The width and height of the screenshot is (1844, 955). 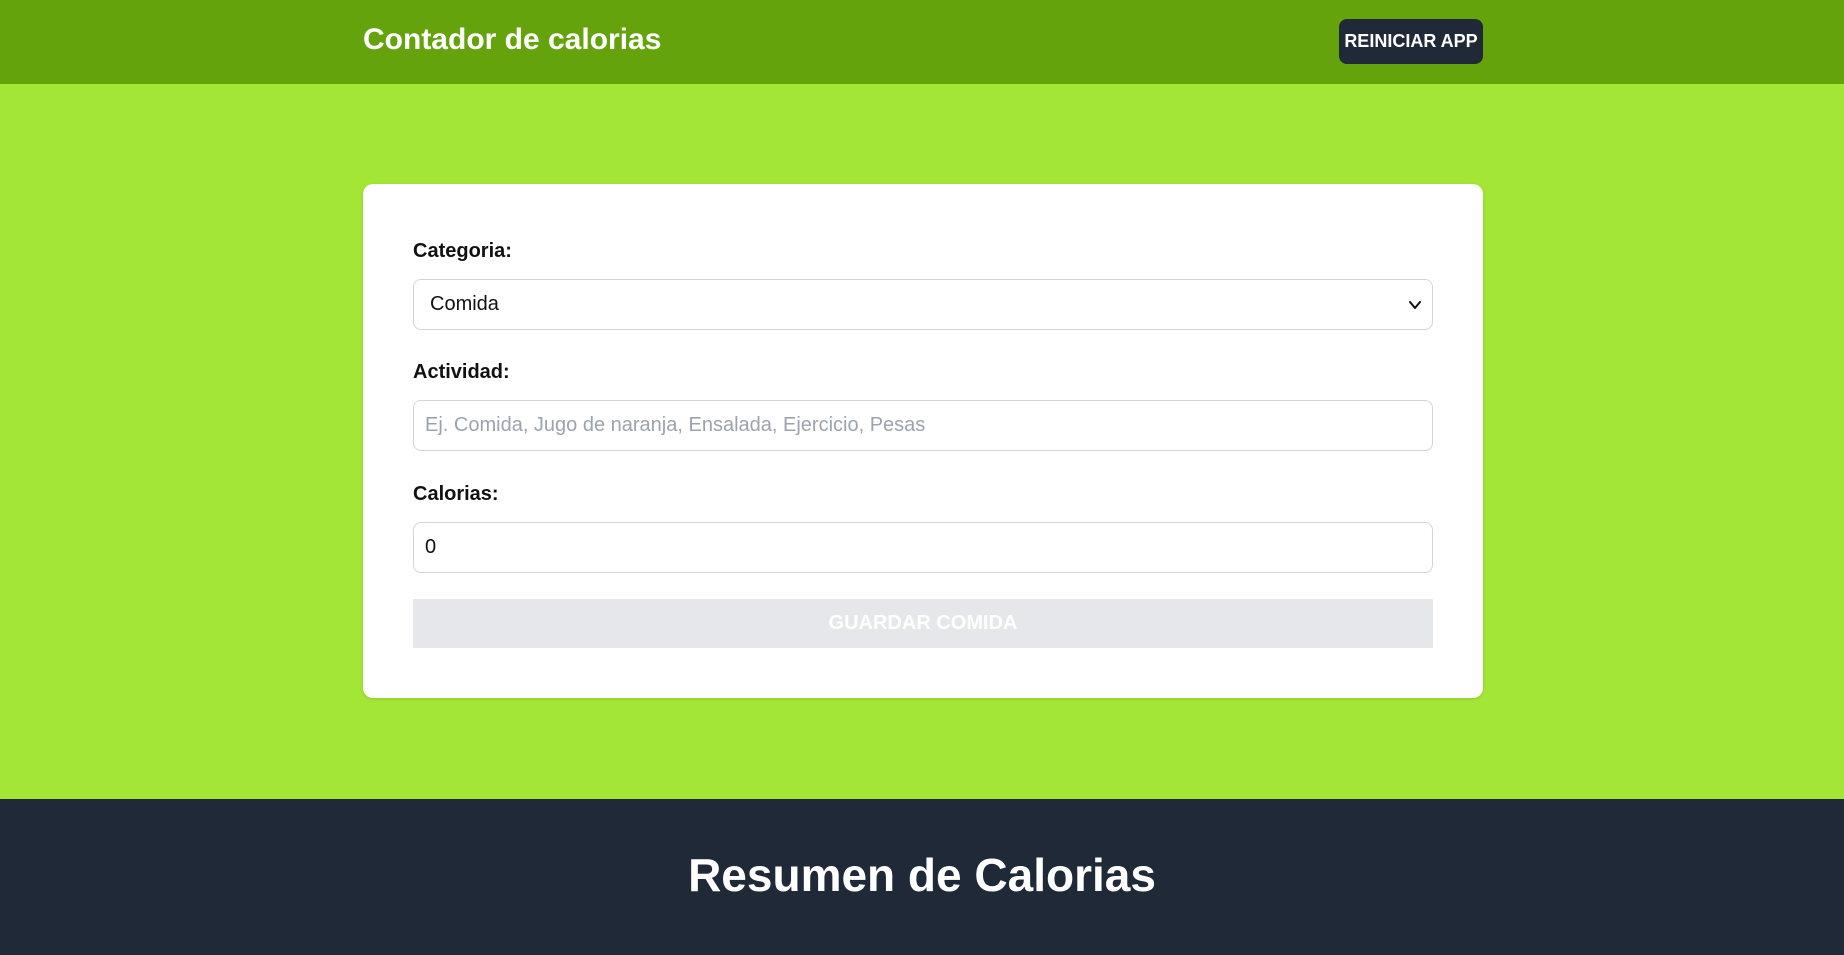 What do you see at coordinates (923, 425) in the screenshot?
I see `actividad-input` at bounding box center [923, 425].